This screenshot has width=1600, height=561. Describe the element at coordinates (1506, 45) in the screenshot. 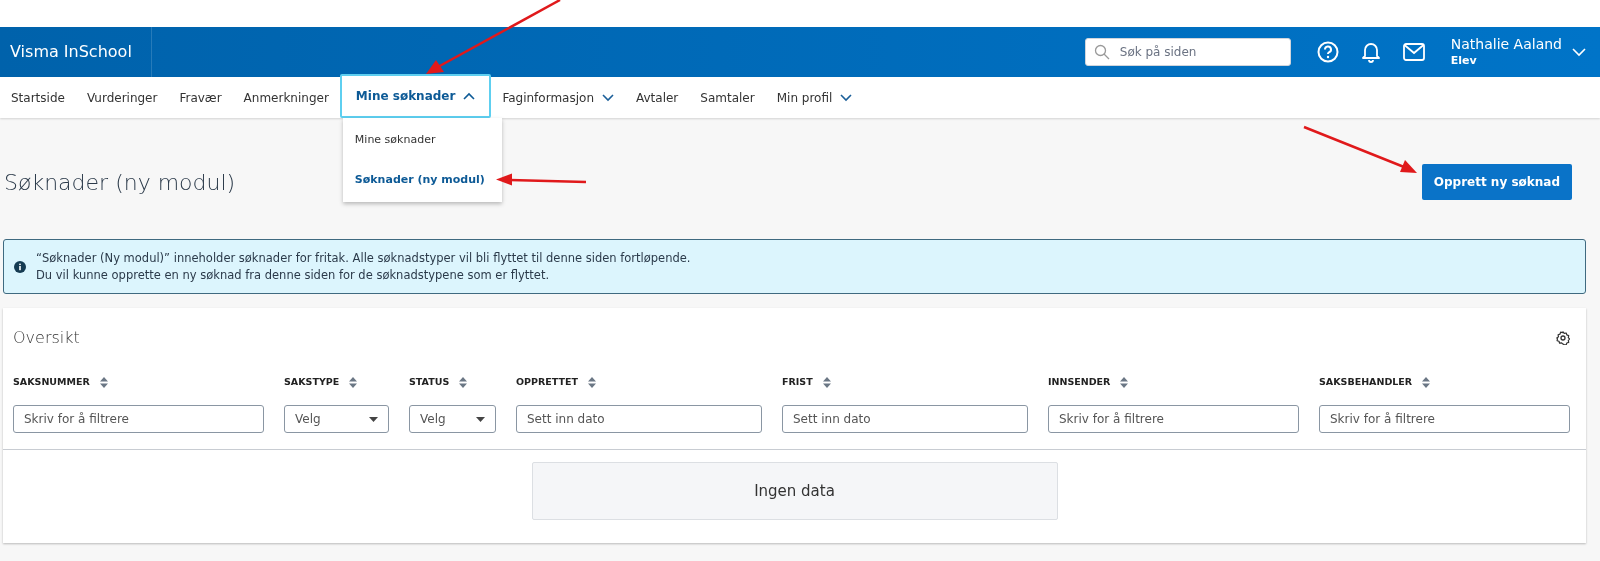

I see `user-name: Nathalie Aaland` at that location.